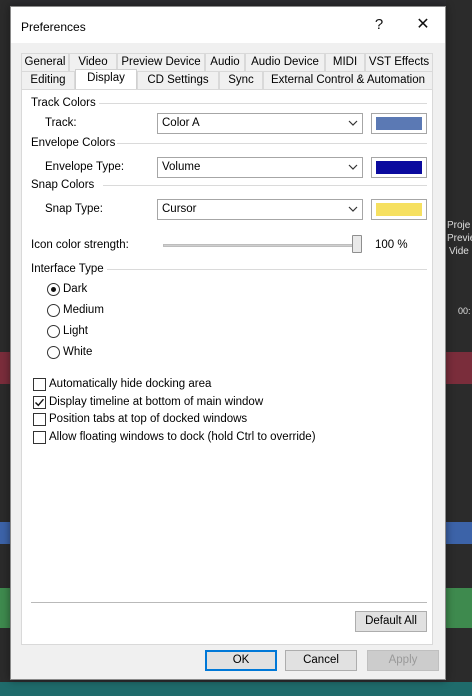  What do you see at coordinates (228, 25) in the screenshot?
I see `title-bar: Preferences ? ✕` at bounding box center [228, 25].